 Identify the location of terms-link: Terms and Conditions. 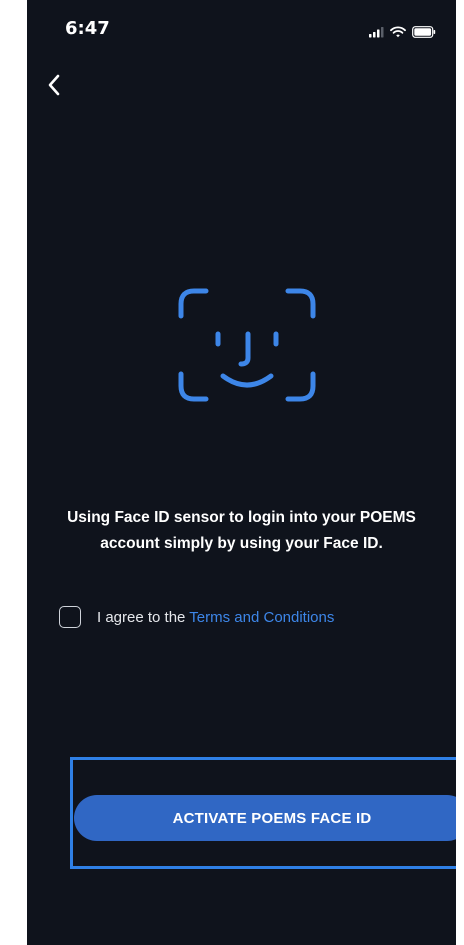
(261, 617).